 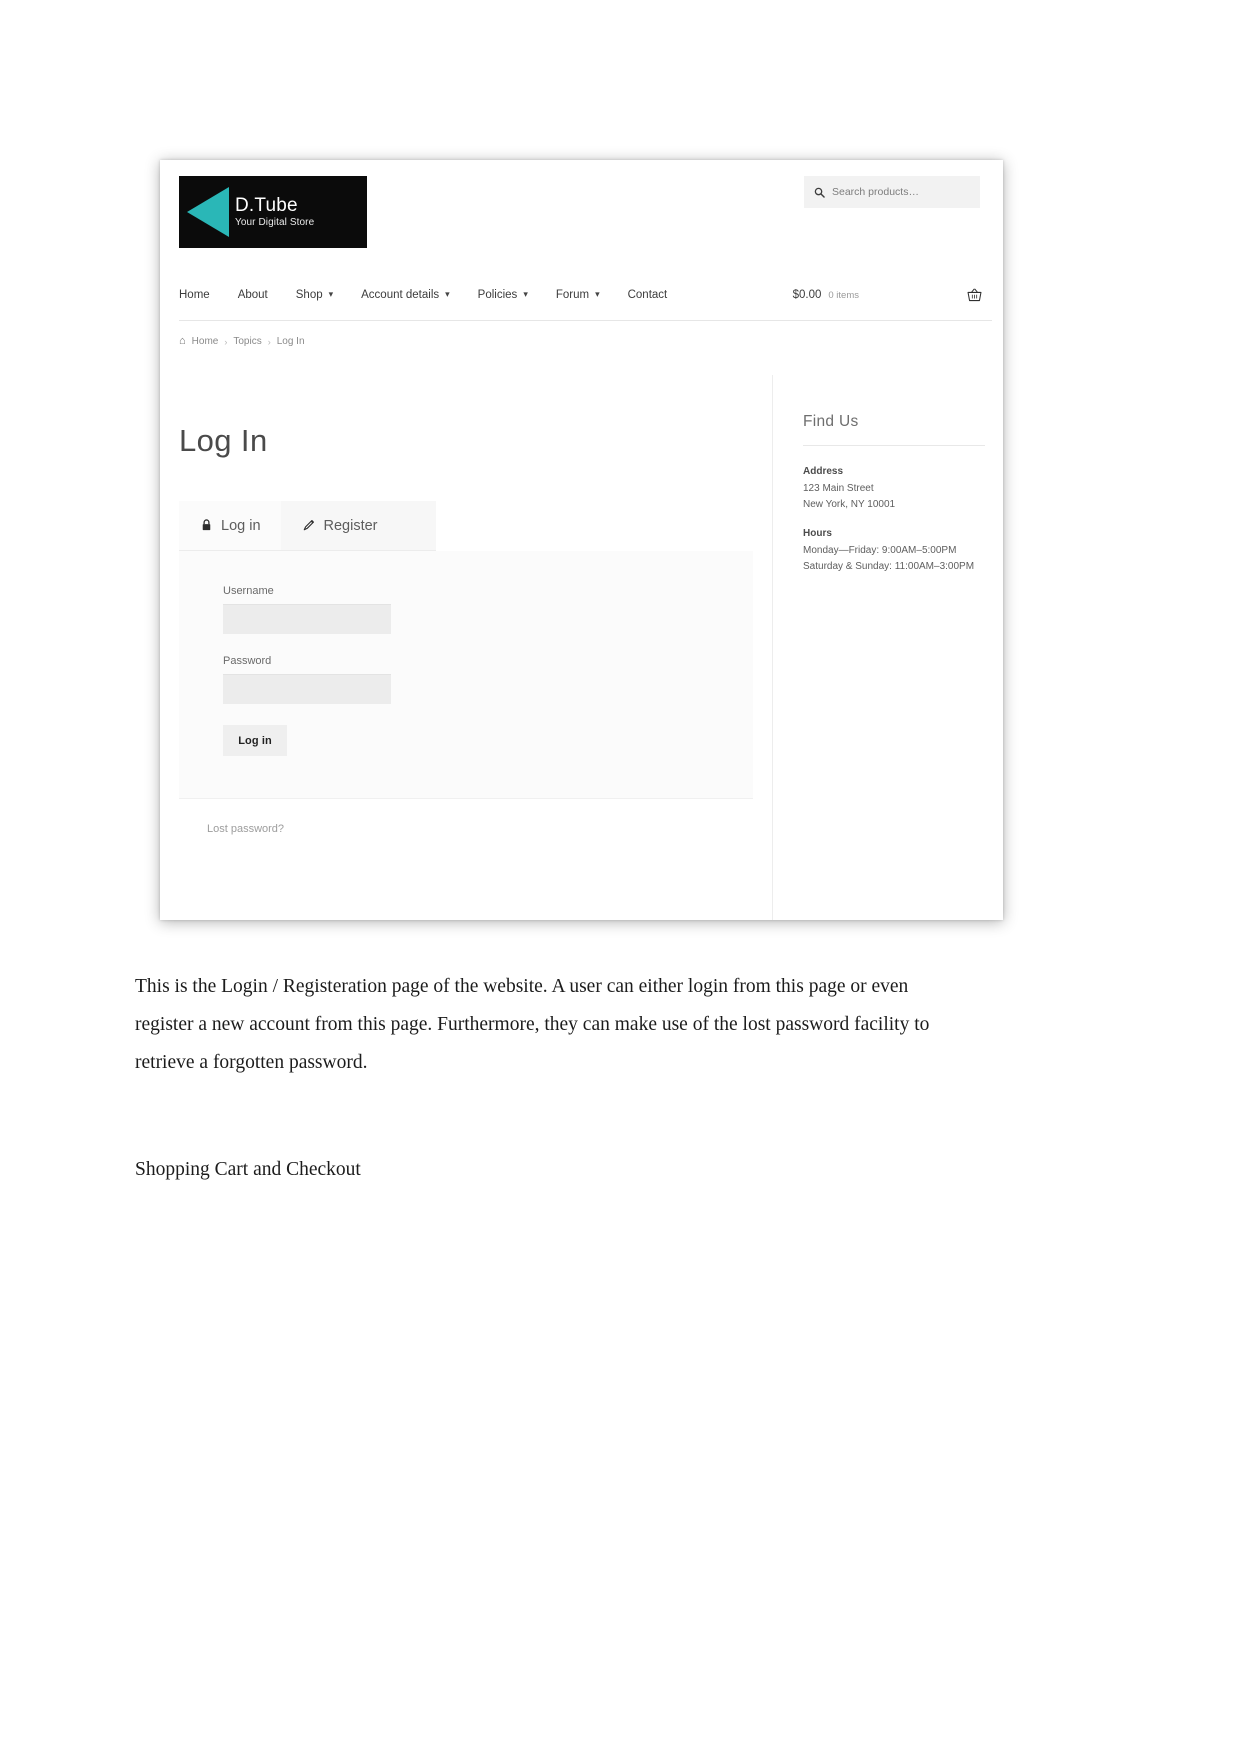 What do you see at coordinates (206, 526) in the screenshot?
I see `lock-icon` at bounding box center [206, 526].